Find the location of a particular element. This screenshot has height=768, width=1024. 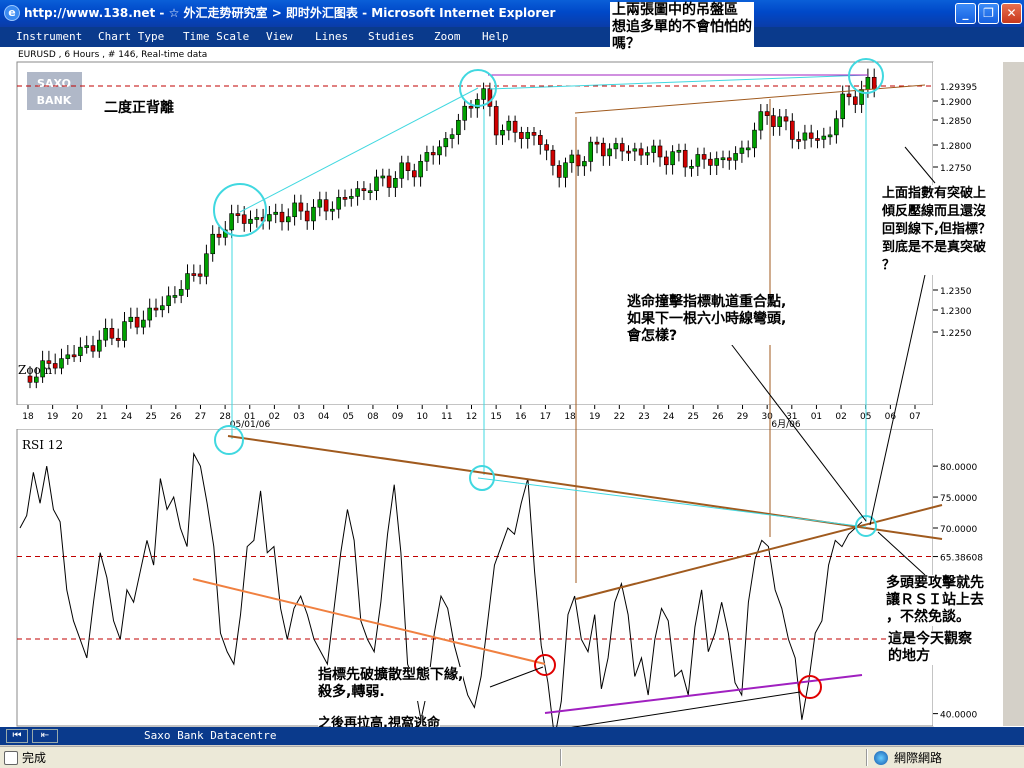

vertical-scrollbar is located at coordinates (1013, 394).